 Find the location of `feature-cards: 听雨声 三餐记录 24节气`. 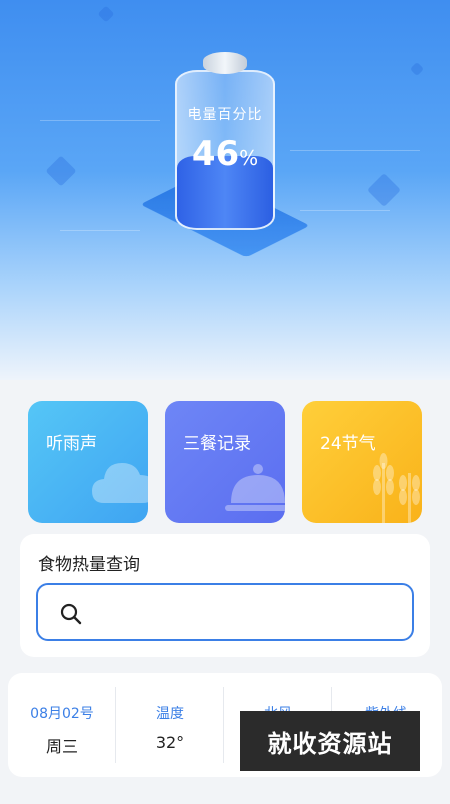

feature-cards: 听雨声 三餐记录 24节气 is located at coordinates (225, 462).